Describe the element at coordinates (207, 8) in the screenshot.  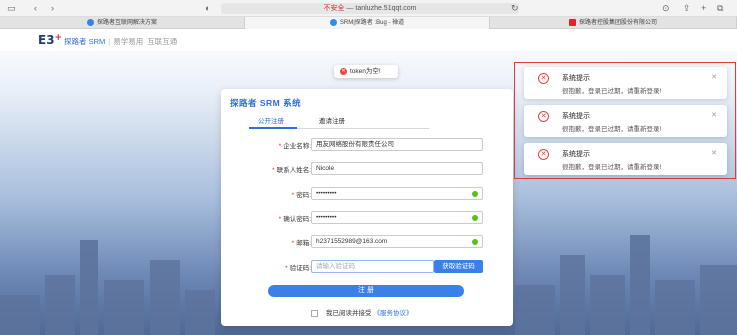
I see `privacy-icon: ◐` at that location.